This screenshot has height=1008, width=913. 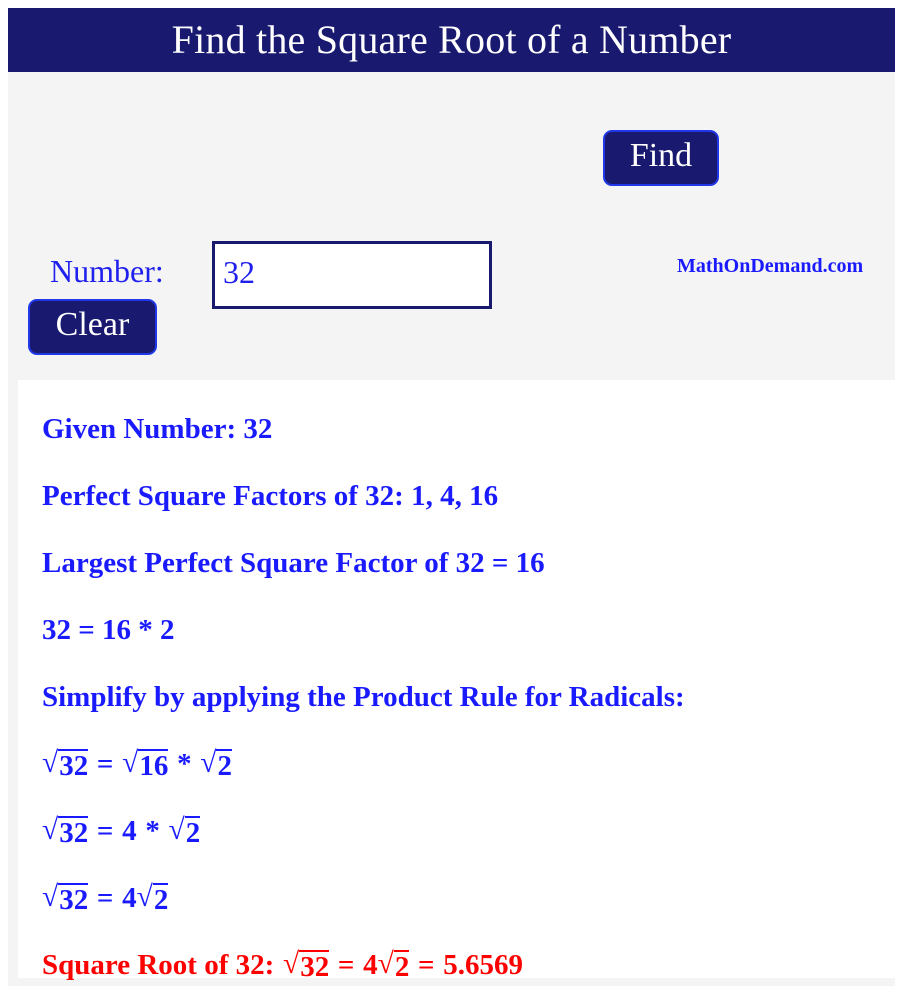 I want to click on page-header: Find the Square Root of a Number, so click(x=451, y=40).